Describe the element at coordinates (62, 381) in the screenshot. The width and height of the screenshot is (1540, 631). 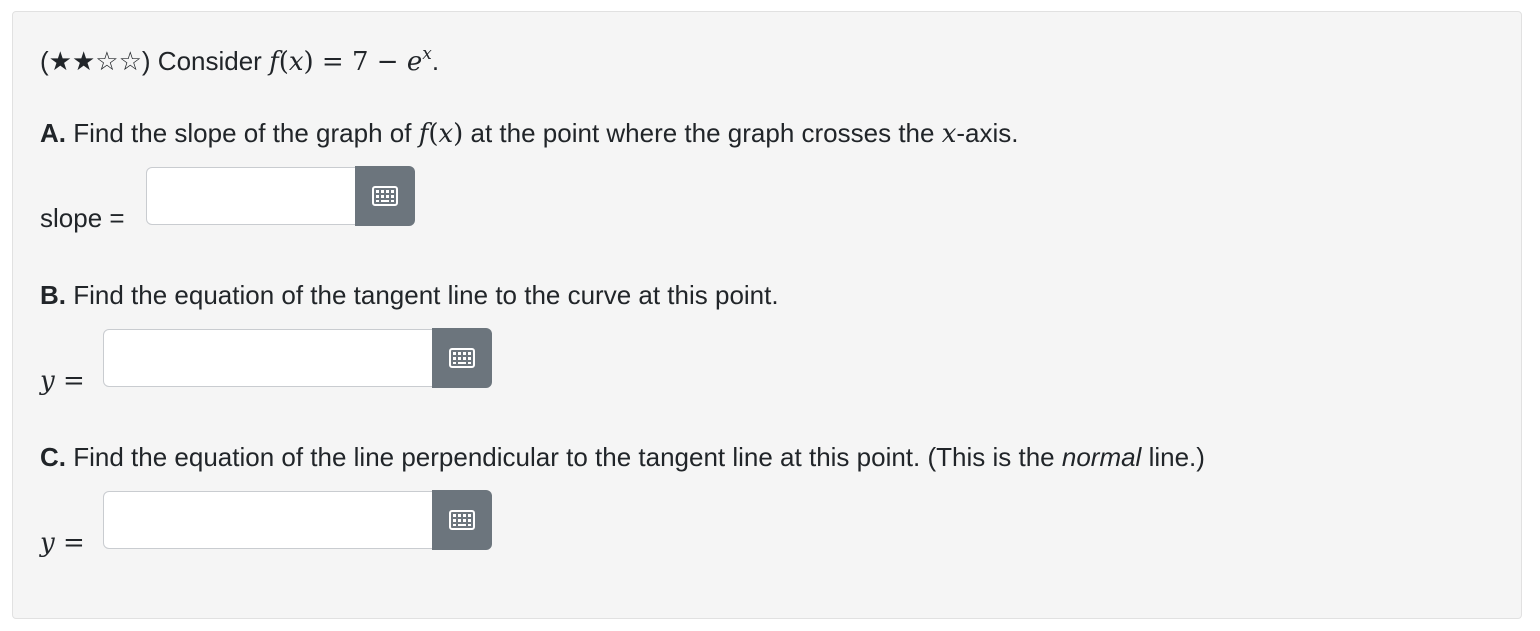
I see `tangent-label: y =` at that location.